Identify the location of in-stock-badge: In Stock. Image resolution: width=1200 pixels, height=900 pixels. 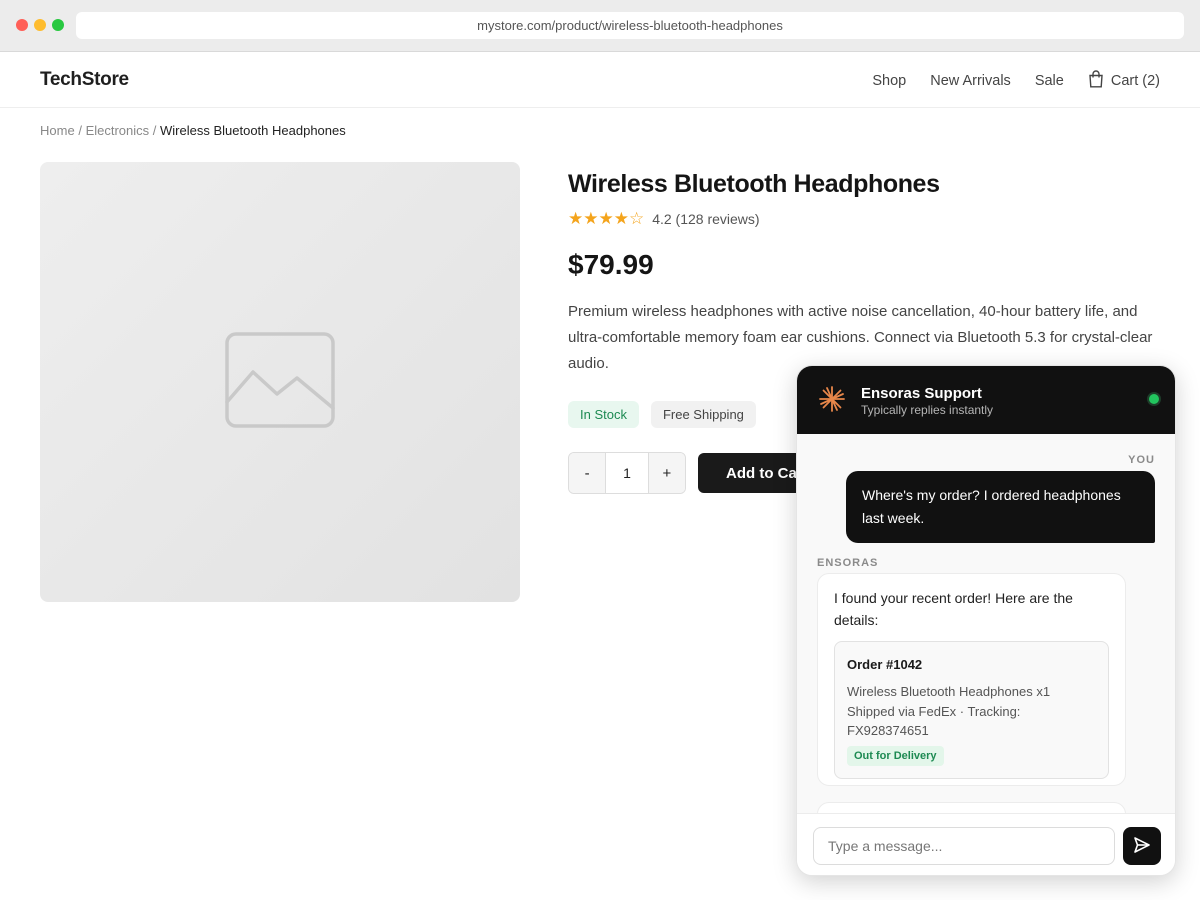
(603, 414).